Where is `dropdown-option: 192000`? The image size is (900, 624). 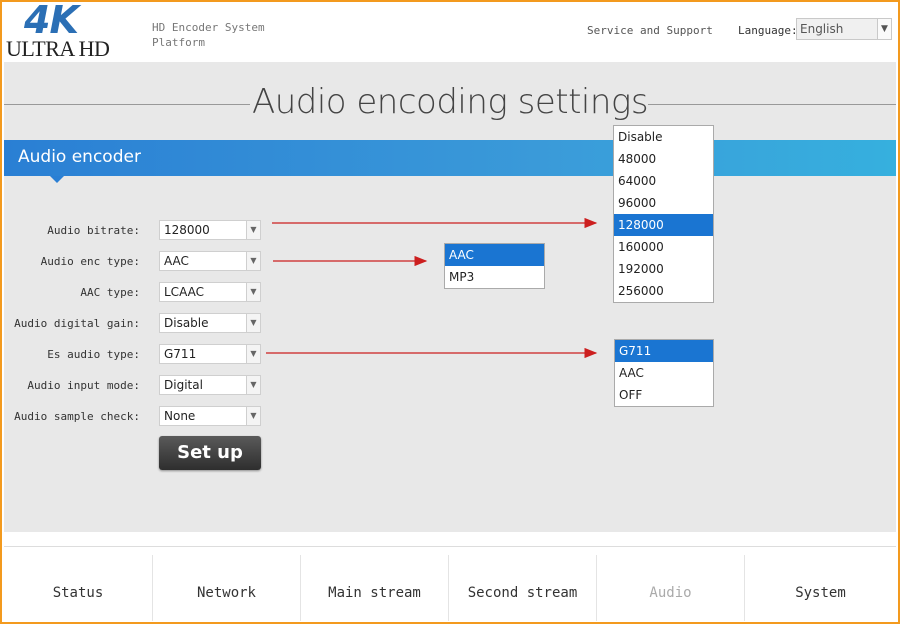 dropdown-option: 192000 is located at coordinates (663, 269).